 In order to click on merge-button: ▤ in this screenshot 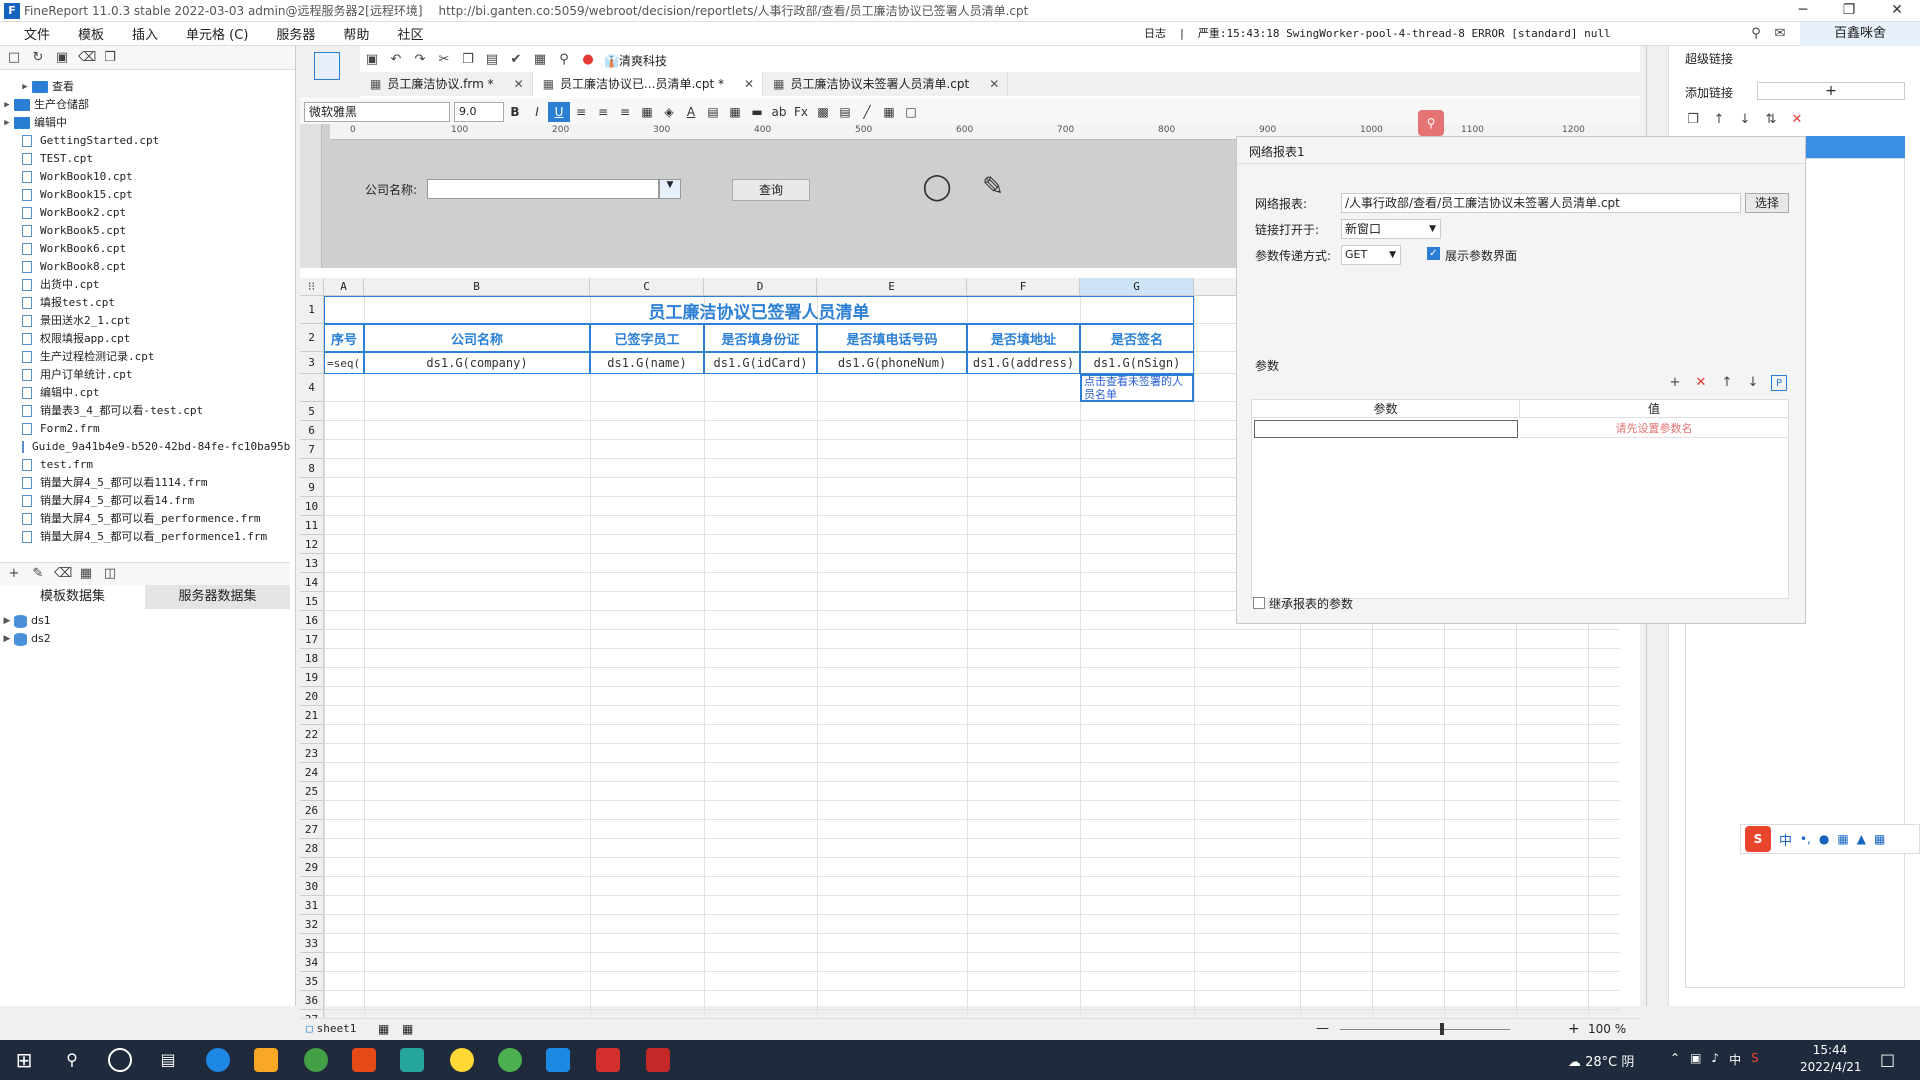, I will do `click(713, 112)`.